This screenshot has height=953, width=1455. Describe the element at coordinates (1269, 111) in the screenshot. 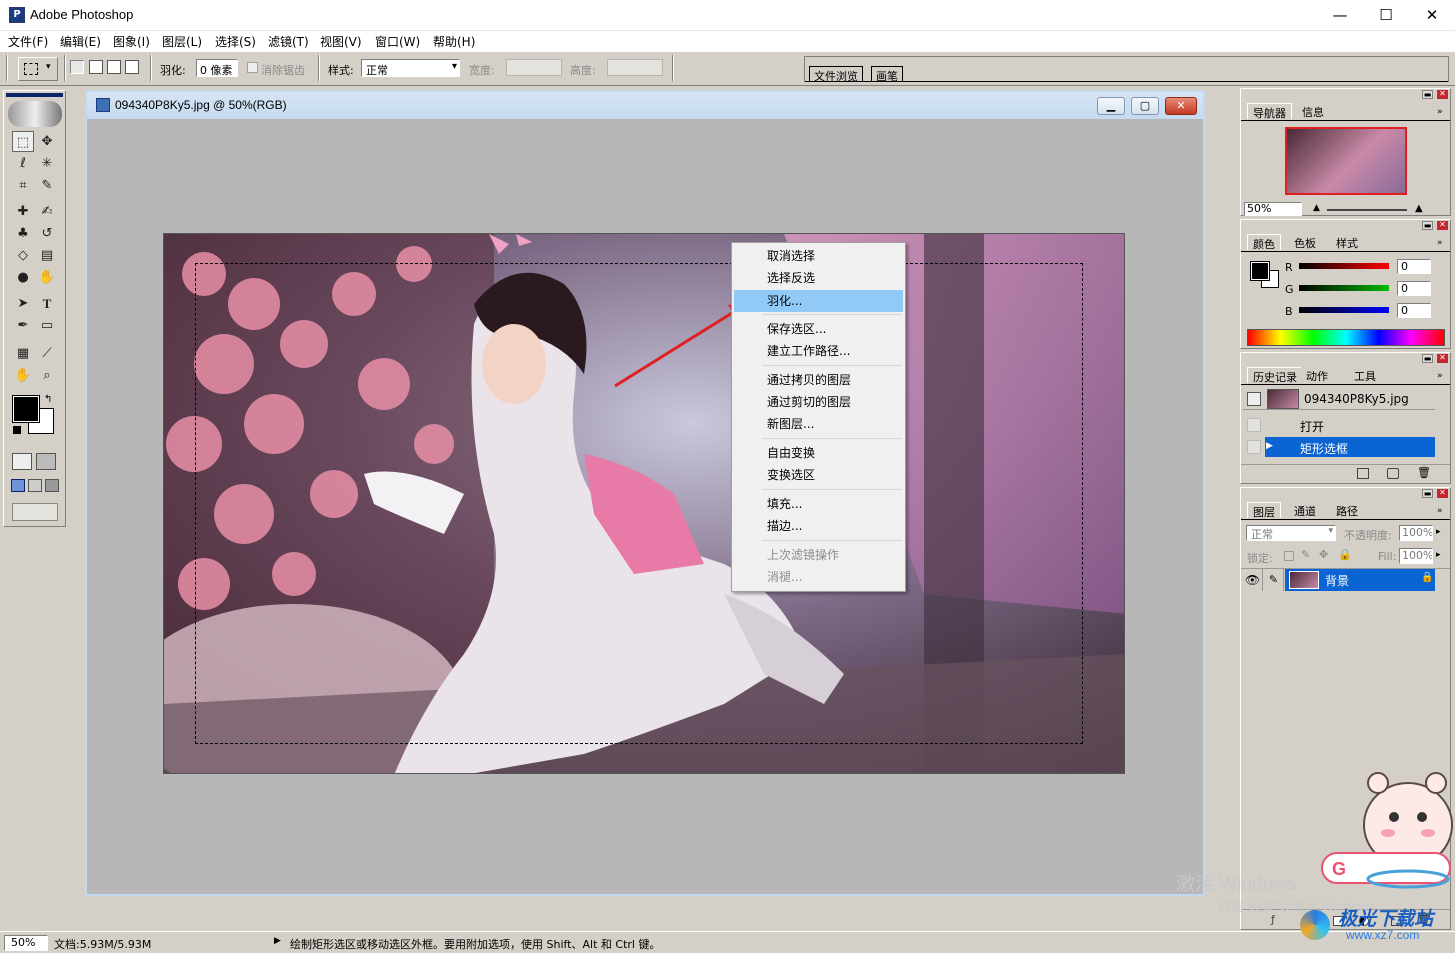

I see `tab-navigator: 导航器` at that location.